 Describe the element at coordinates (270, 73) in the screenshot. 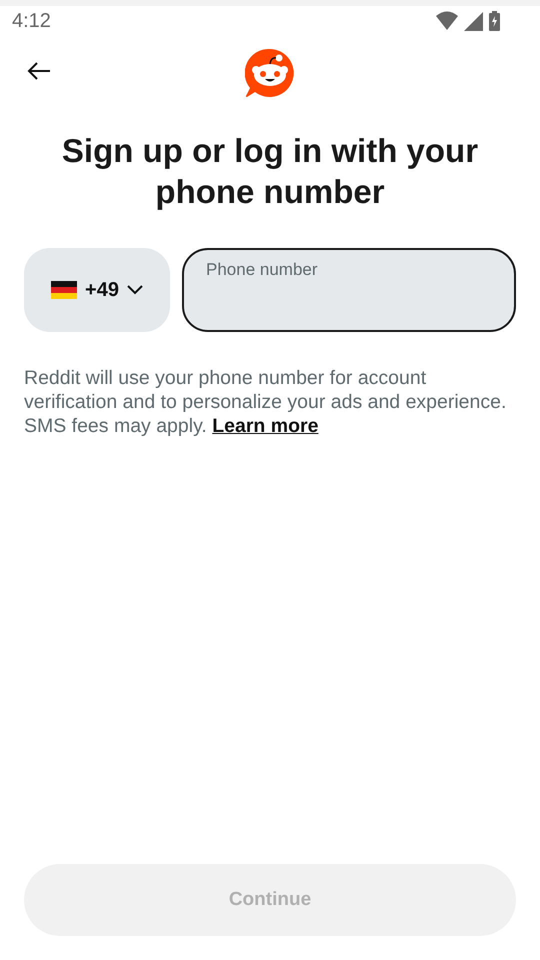

I see `alien-logo-icon` at that location.